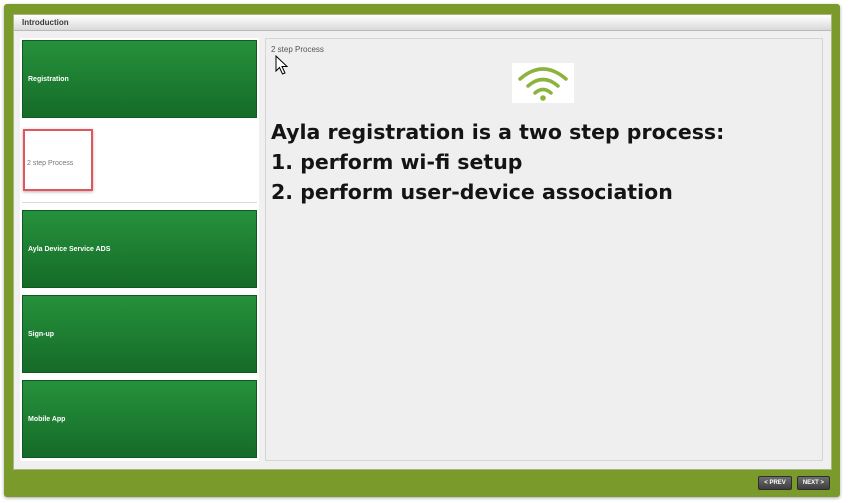 The height and width of the screenshot is (503, 851). Describe the element at coordinates (775, 483) in the screenshot. I see `prev-button: < PREV` at that location.